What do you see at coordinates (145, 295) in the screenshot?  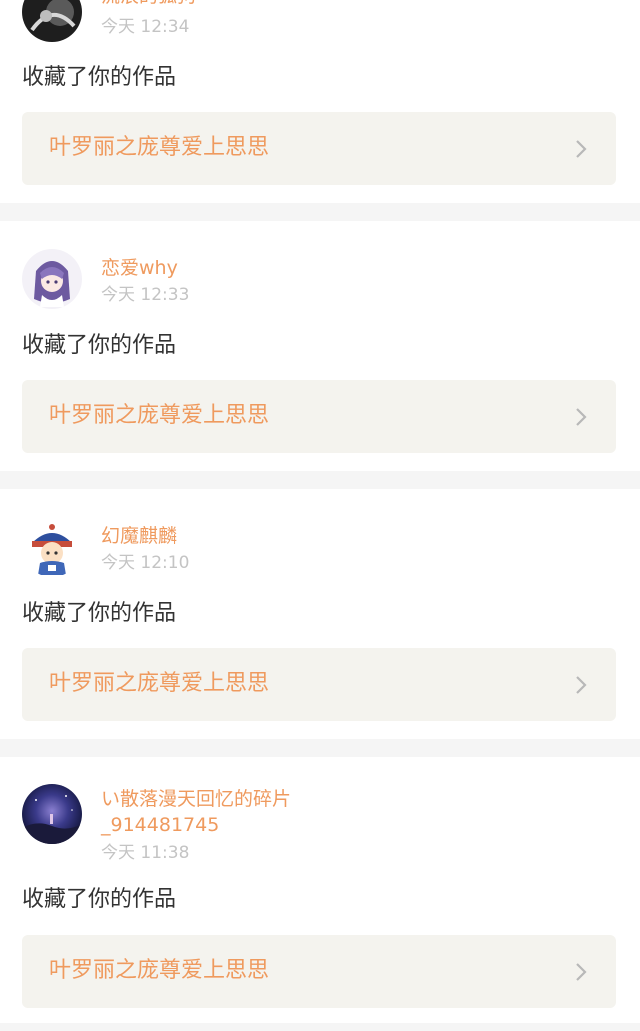 I see `timestamp: 今天 12:33` at bounding box center [145, 295].